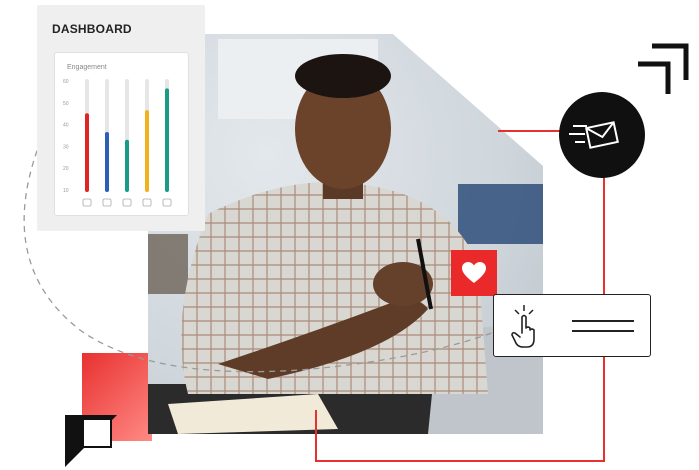 This screenshot has height=470, width=699. What do you see at coordinates (117, 143) in the screenshot?
I see `engagement-bar-chart: 60 50 40 30 20 10` at bounding box center [117, 143].